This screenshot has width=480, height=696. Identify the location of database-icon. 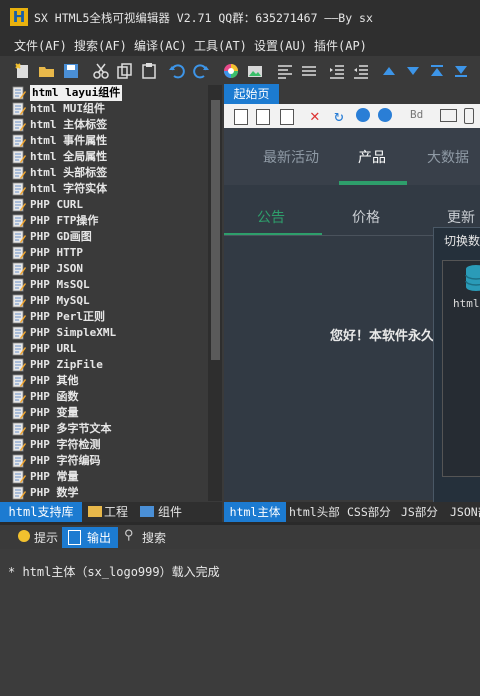
(472, 278).